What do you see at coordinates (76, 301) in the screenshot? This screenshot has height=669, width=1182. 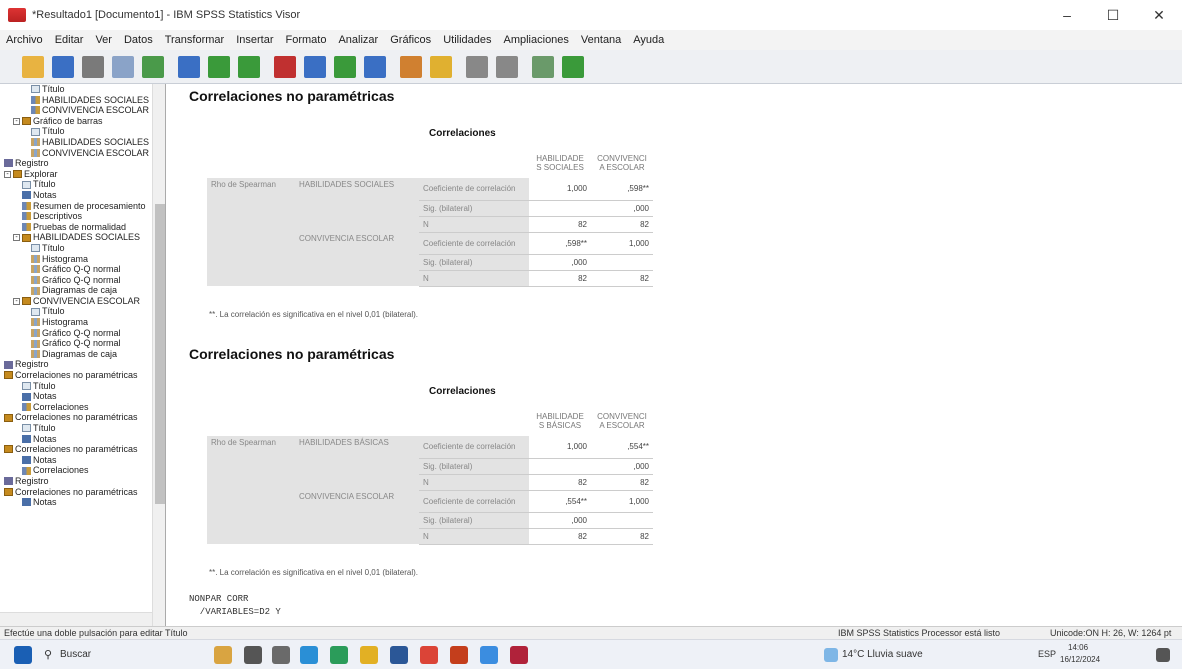 I see `outline-item: - CONVIVENCIA ESCOLAR` at bounding box center [76, 301].